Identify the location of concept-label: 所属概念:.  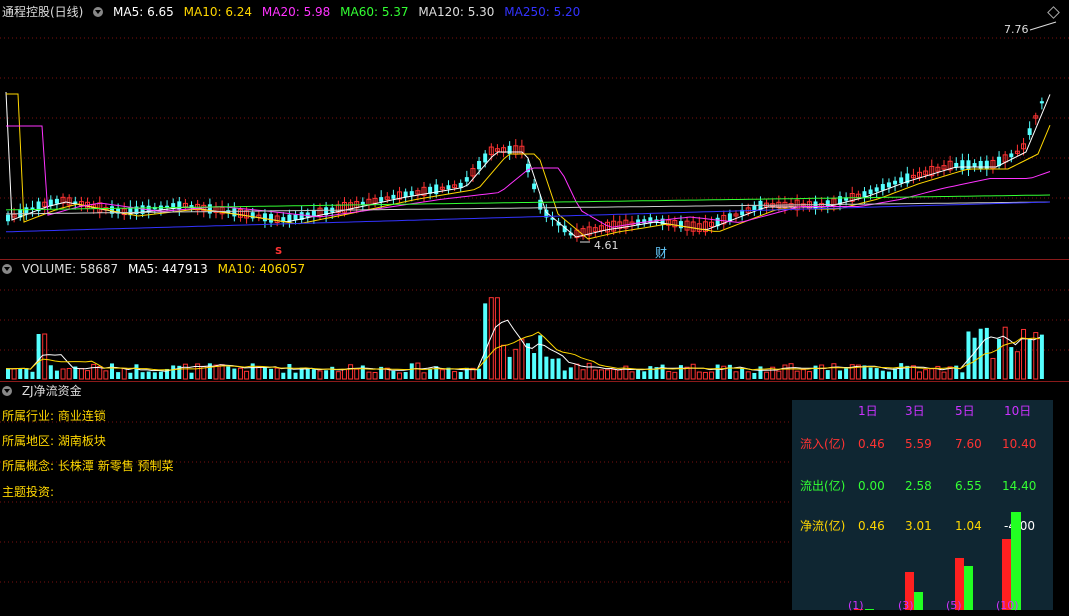
(28, 466).